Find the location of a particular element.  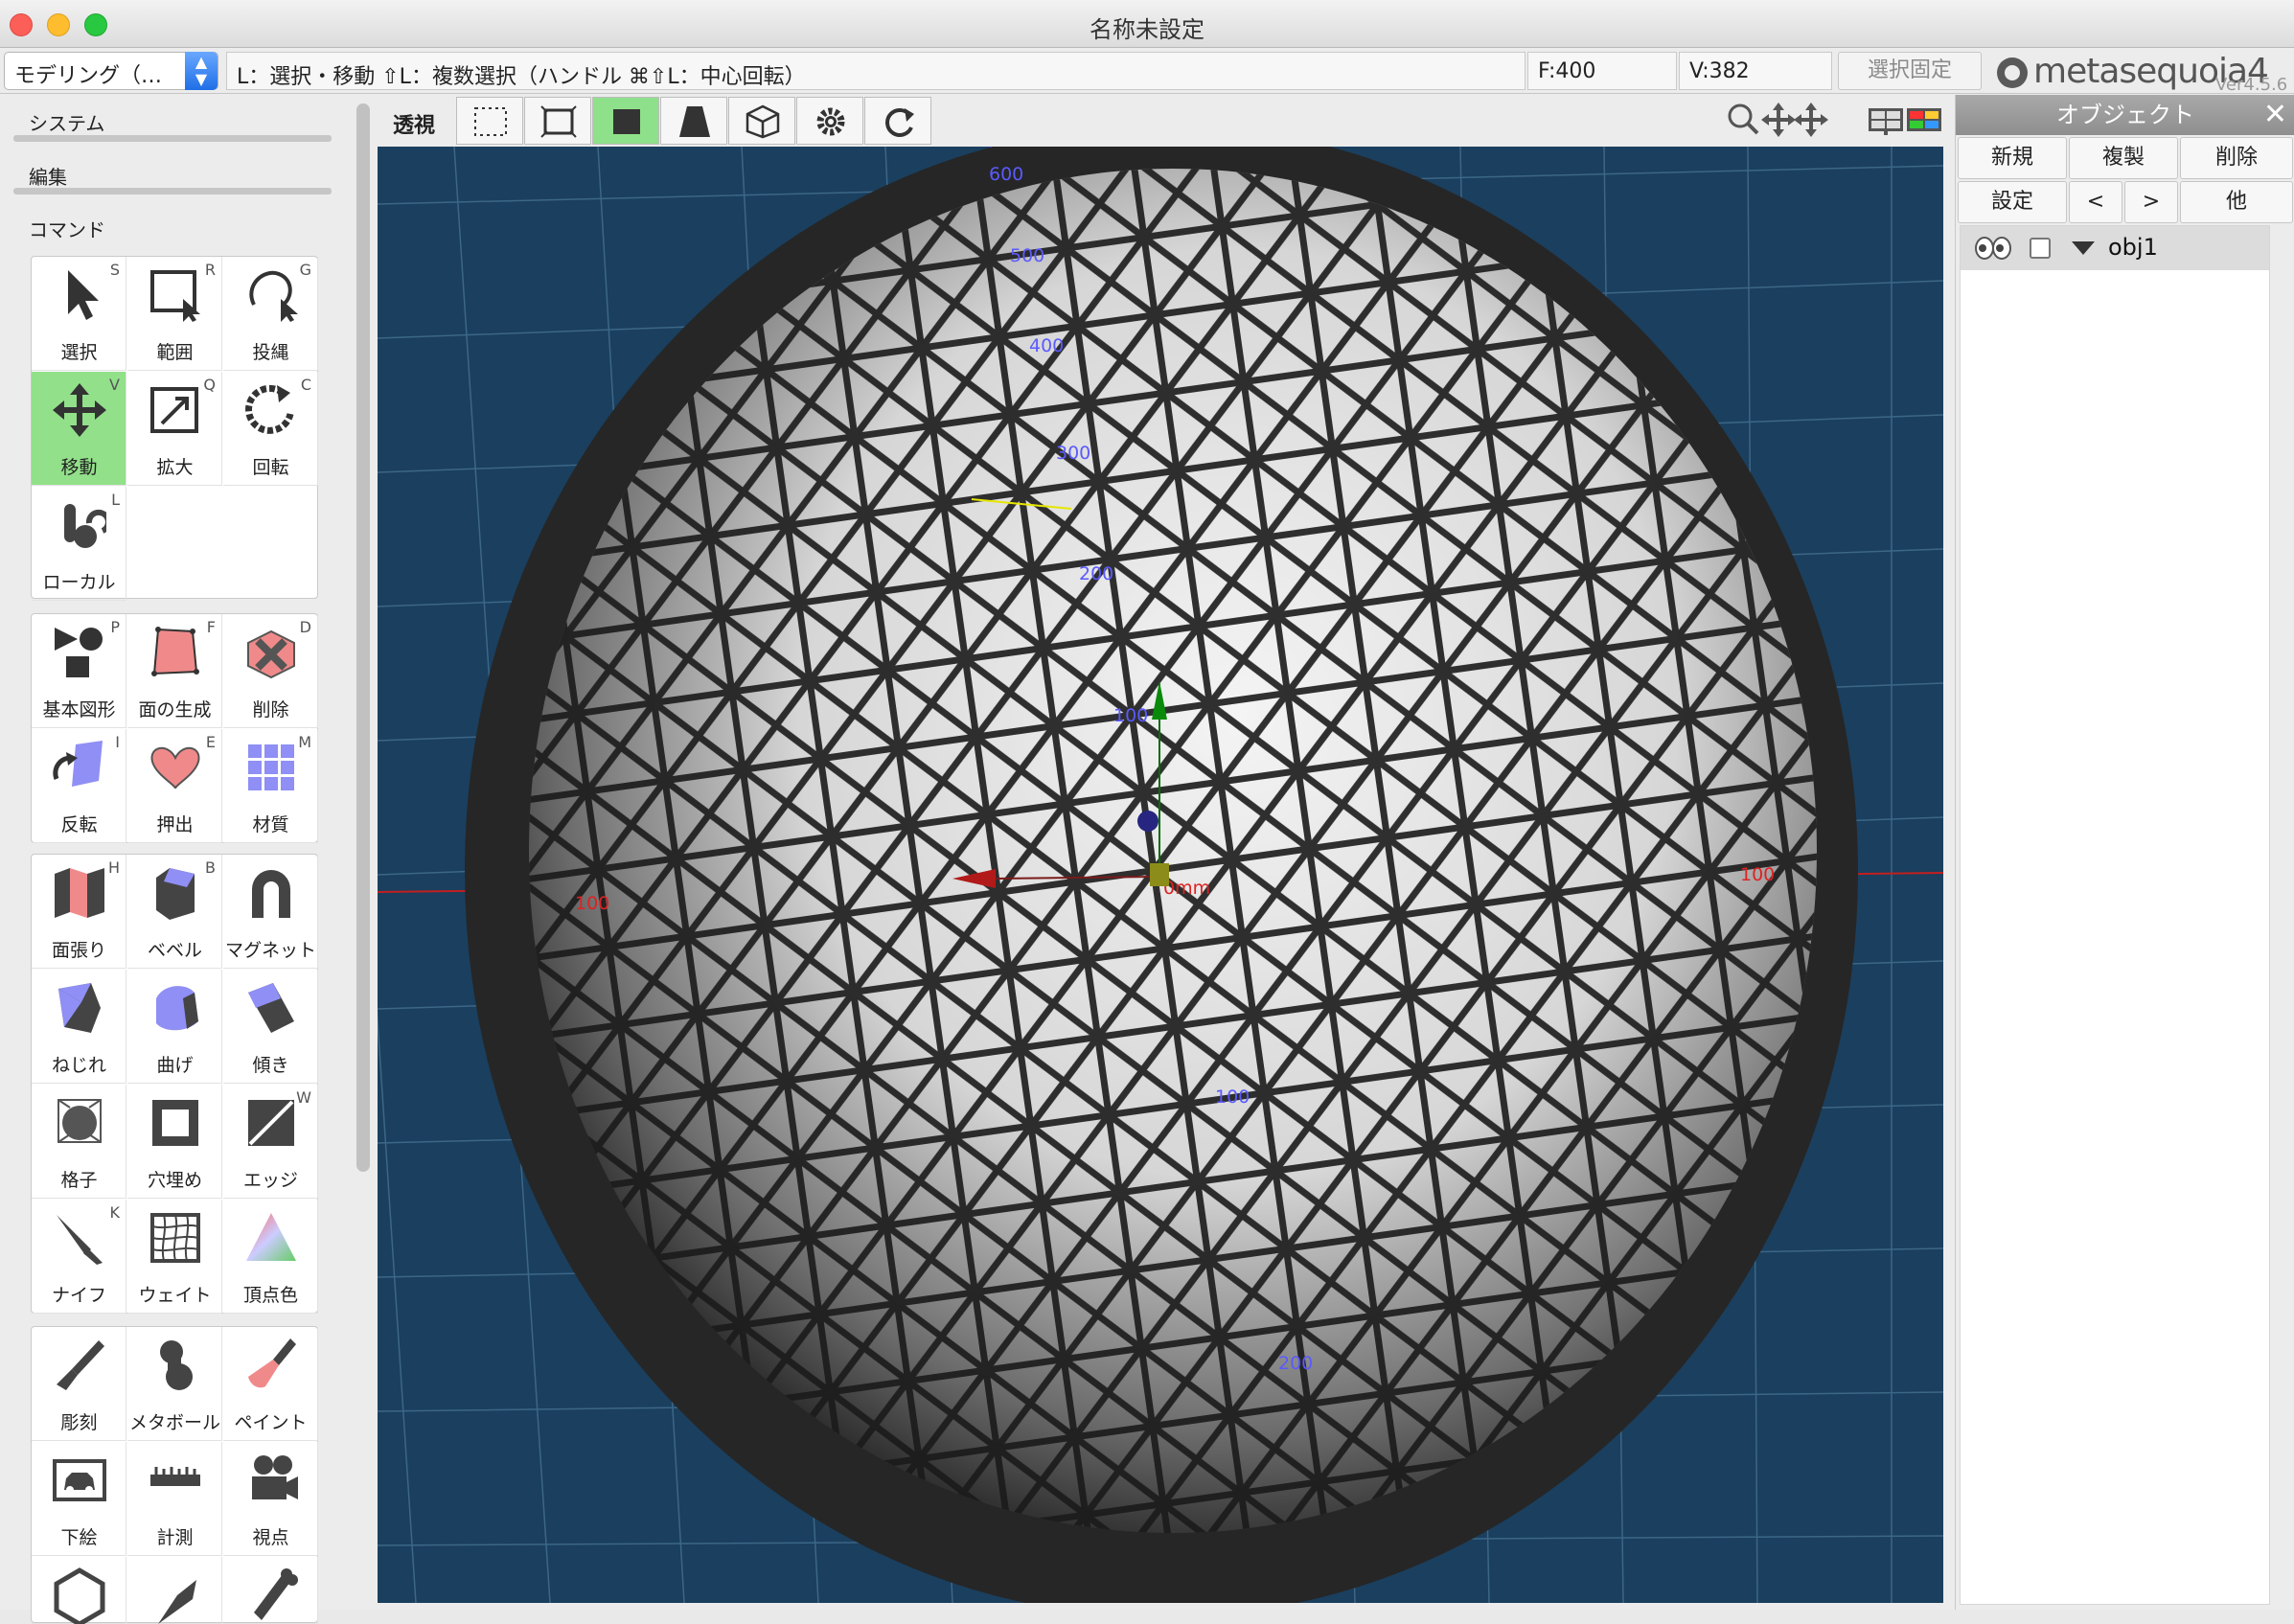

x-neg-label: 100 is located at coordinates (592, 903).